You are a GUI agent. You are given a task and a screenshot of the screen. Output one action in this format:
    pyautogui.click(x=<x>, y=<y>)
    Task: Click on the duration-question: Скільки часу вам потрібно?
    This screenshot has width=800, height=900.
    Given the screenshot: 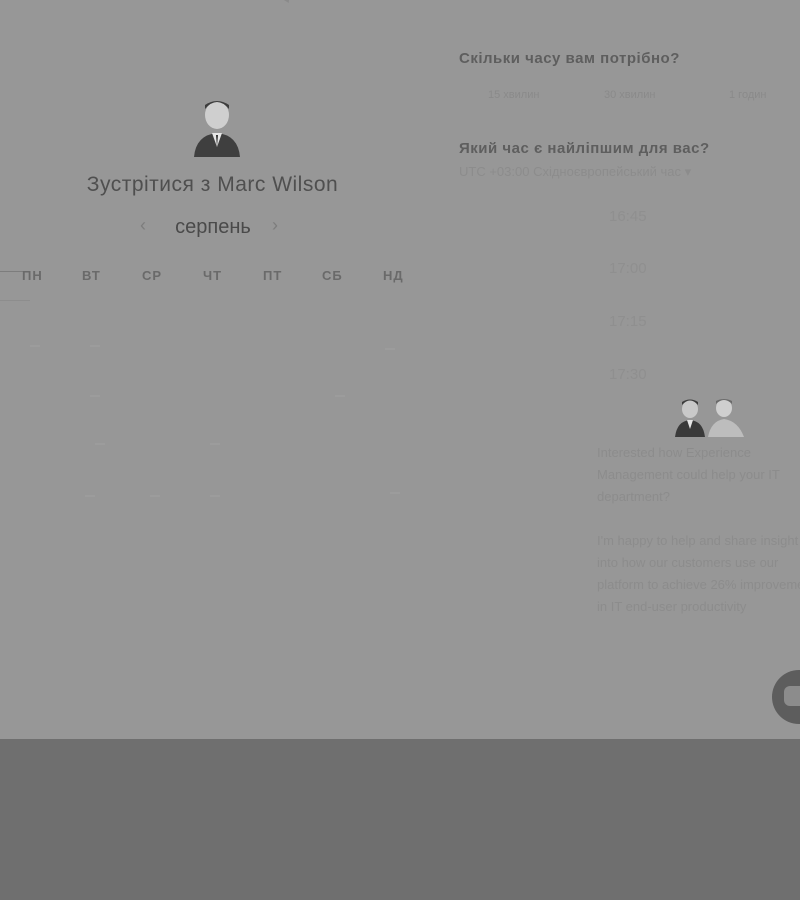 What is the action you would take?
    pyautogui.click(x=569, y=58)
    